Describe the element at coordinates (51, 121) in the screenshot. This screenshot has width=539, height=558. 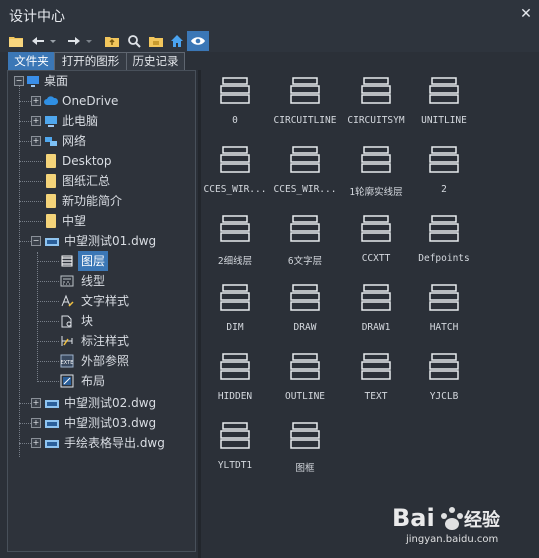
I see `computer-icon` at that location.